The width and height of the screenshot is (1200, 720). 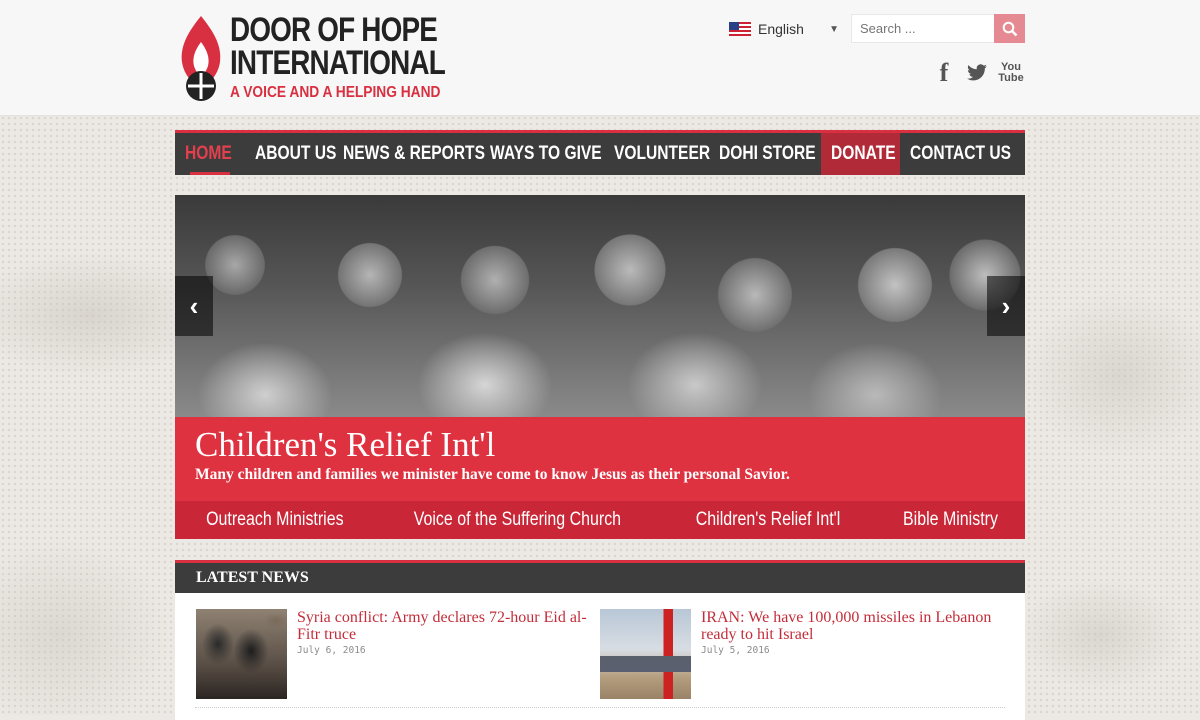 I want to click on slider-tab-bible-ministry: Bible Ministry, so click(x=950, y=520).